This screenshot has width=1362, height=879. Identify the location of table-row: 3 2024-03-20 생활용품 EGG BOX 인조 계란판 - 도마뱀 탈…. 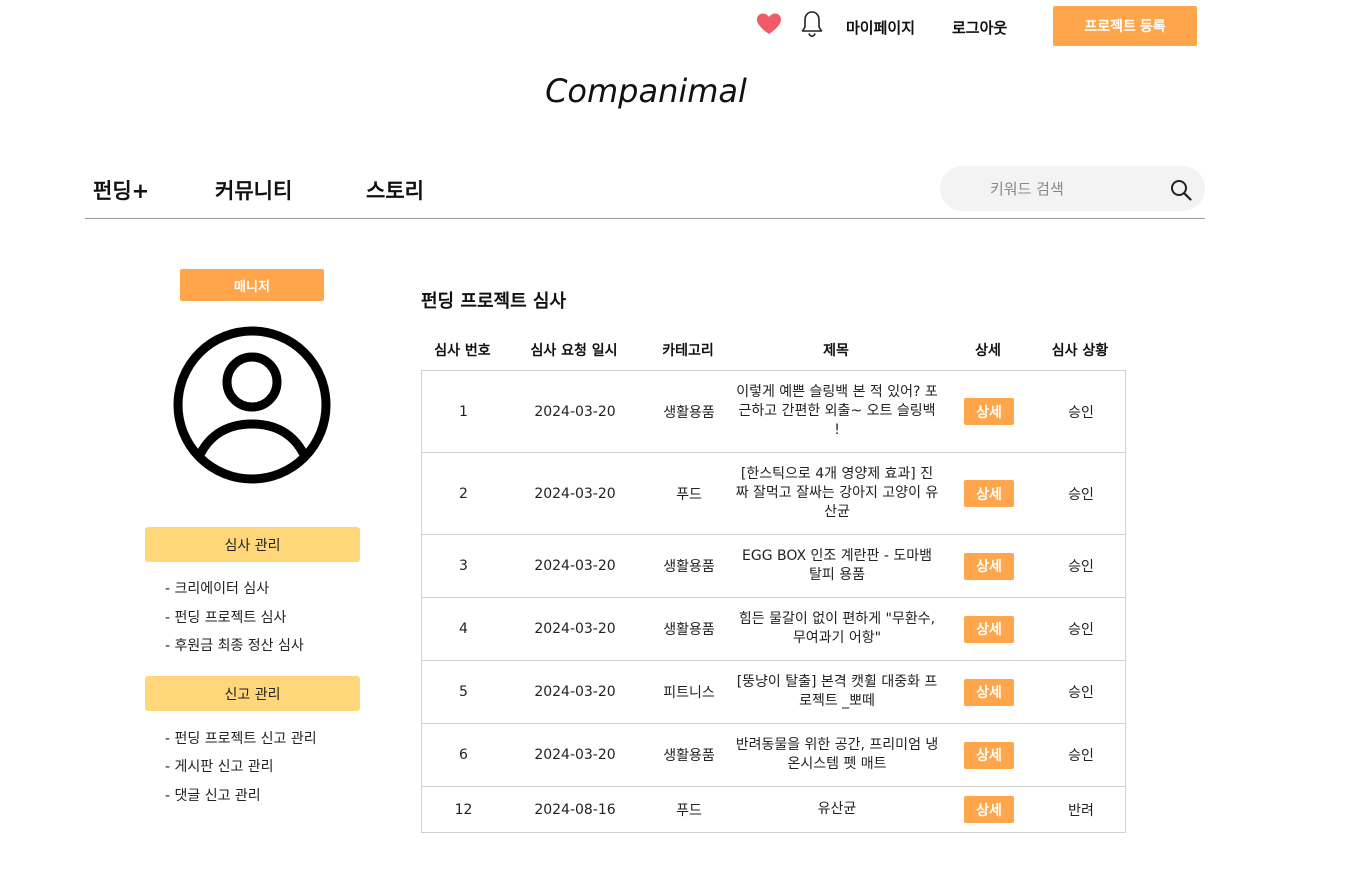
(773, 566).